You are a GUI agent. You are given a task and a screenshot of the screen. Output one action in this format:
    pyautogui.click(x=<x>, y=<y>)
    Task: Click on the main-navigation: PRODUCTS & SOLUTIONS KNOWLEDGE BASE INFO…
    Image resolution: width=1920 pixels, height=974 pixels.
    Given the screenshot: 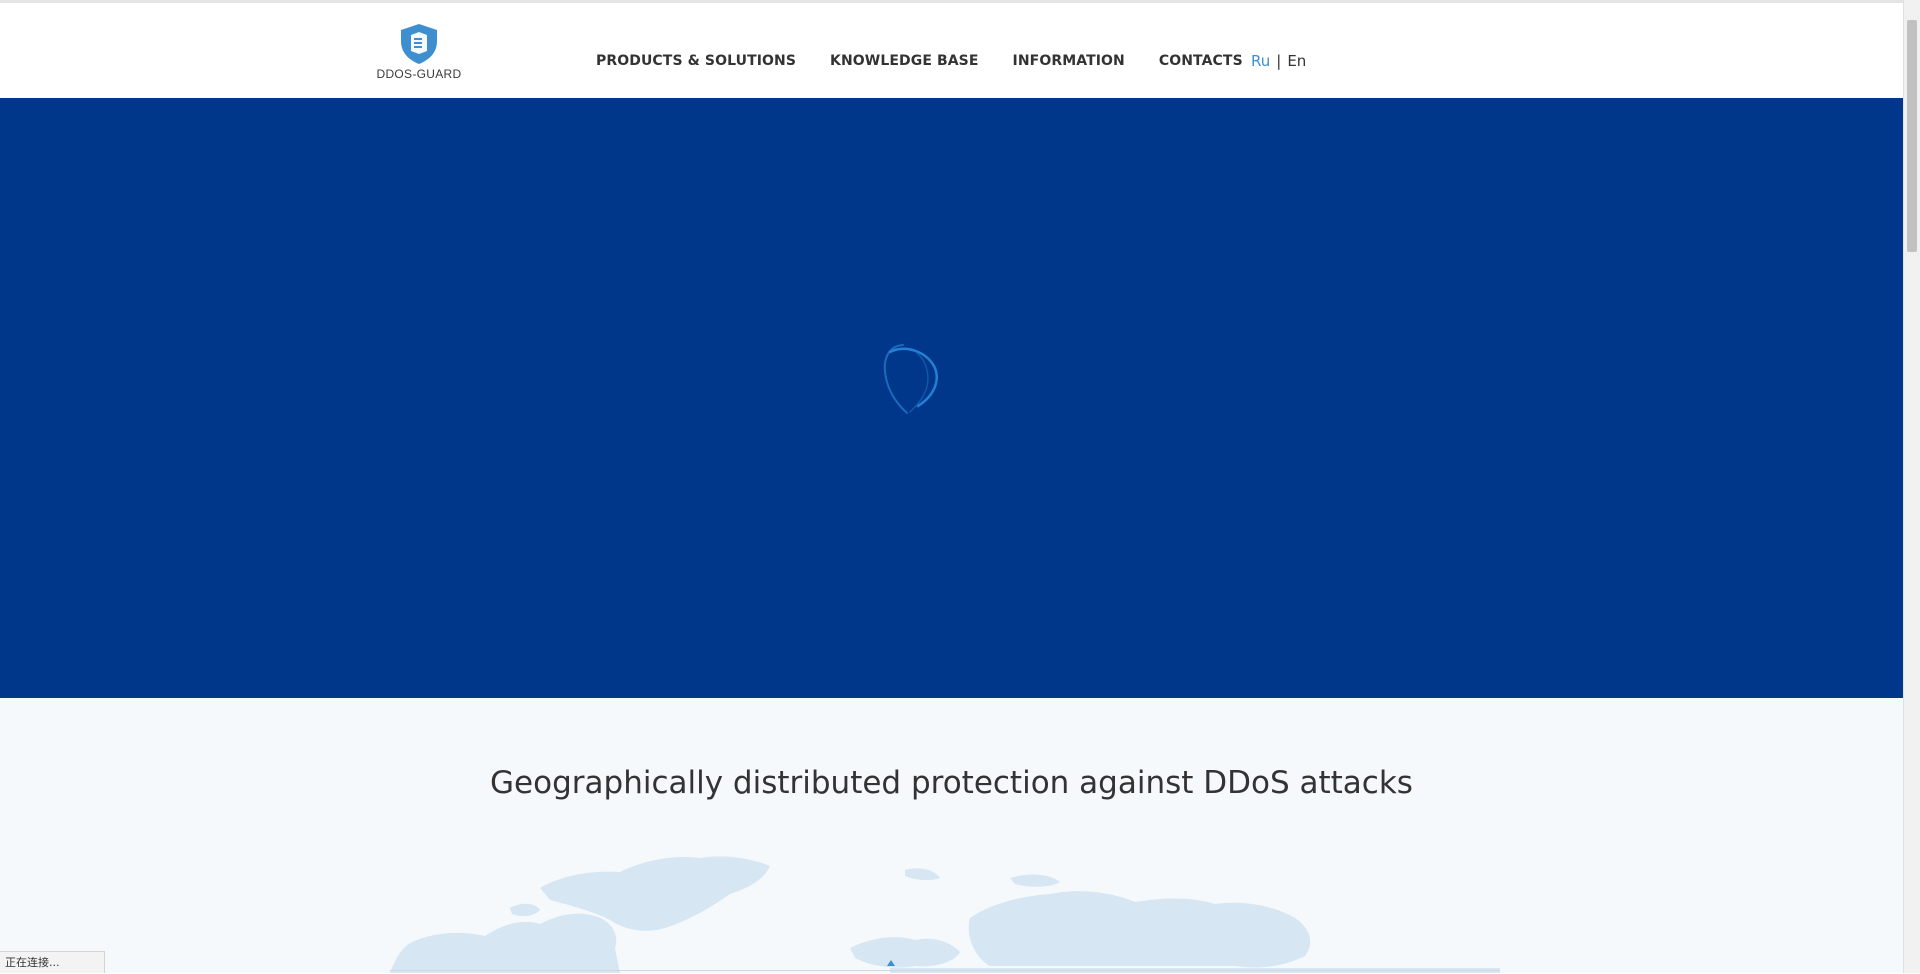 What is the action you would take?
    pyautogui.click(x=919, y=61)
    